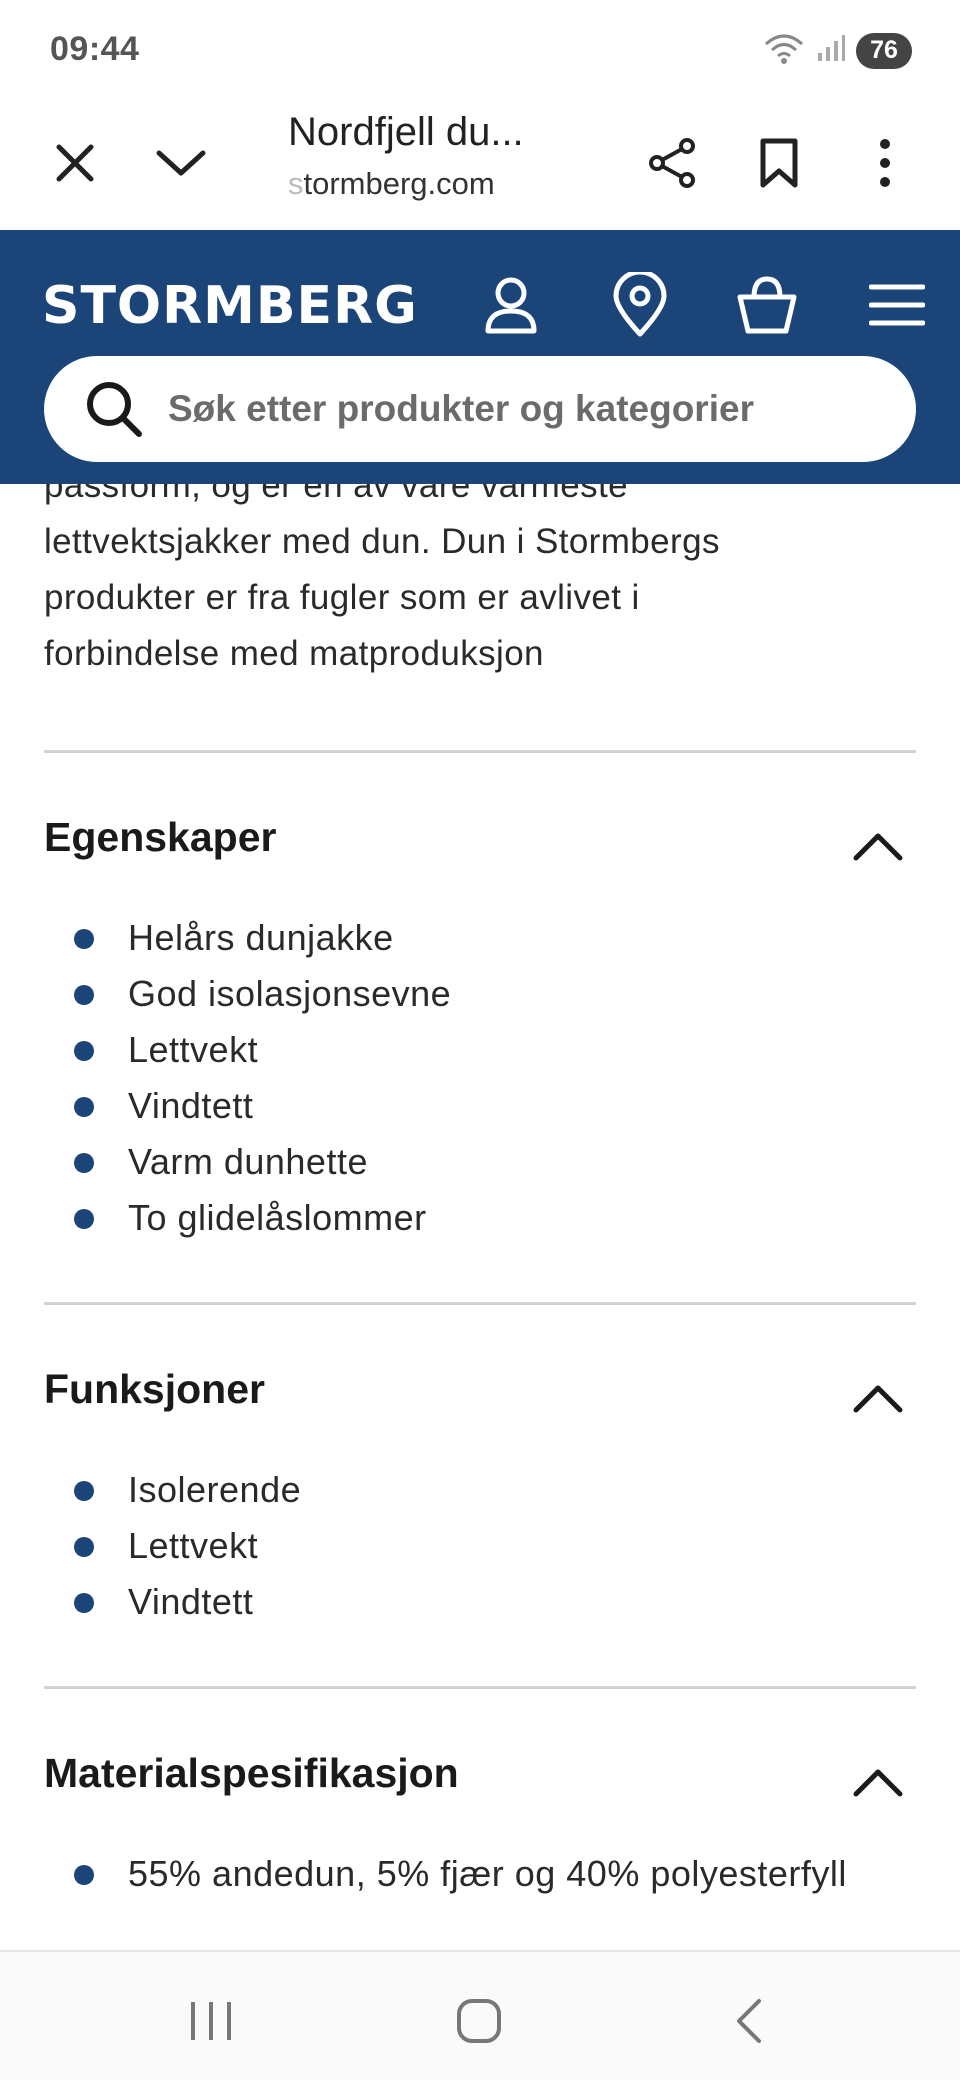 Image resolution: width=960 pixels, height=2080 pixels. I want to click on chevron-down-icon, so click(181, 163).